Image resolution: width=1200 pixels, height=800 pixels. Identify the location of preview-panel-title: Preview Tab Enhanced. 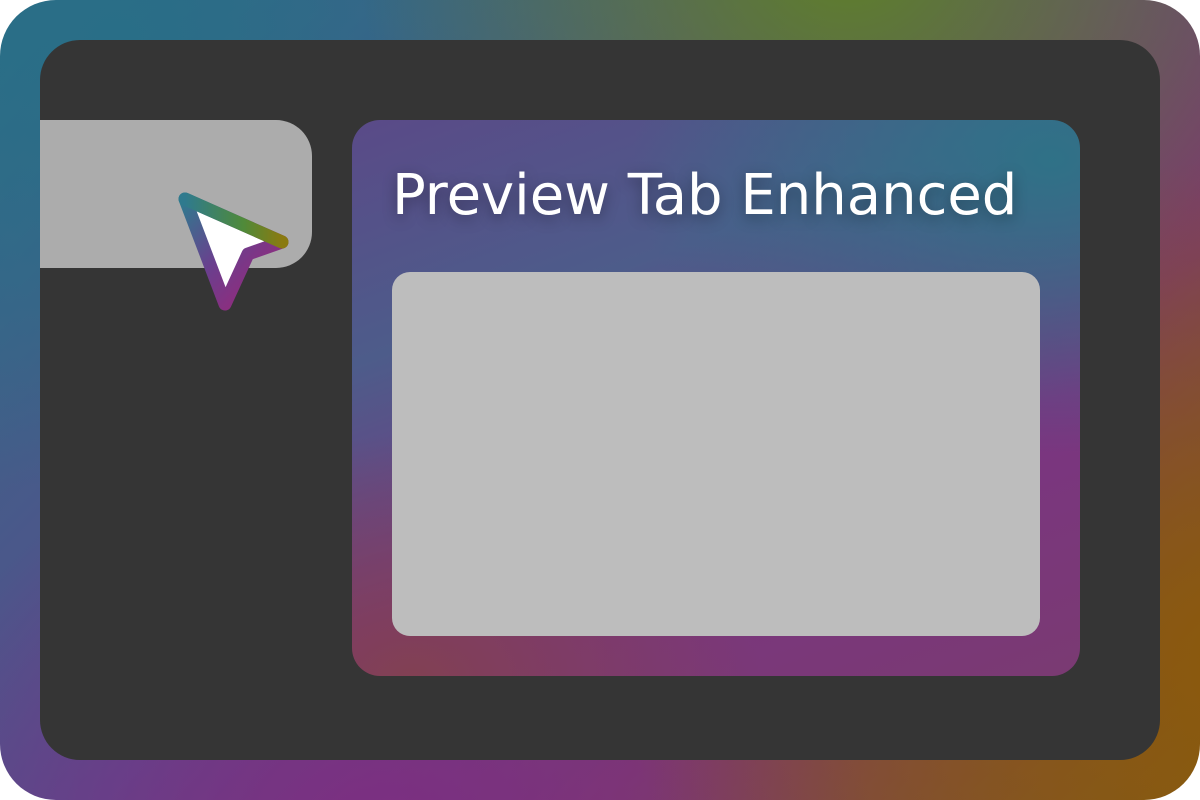
(705, 195).